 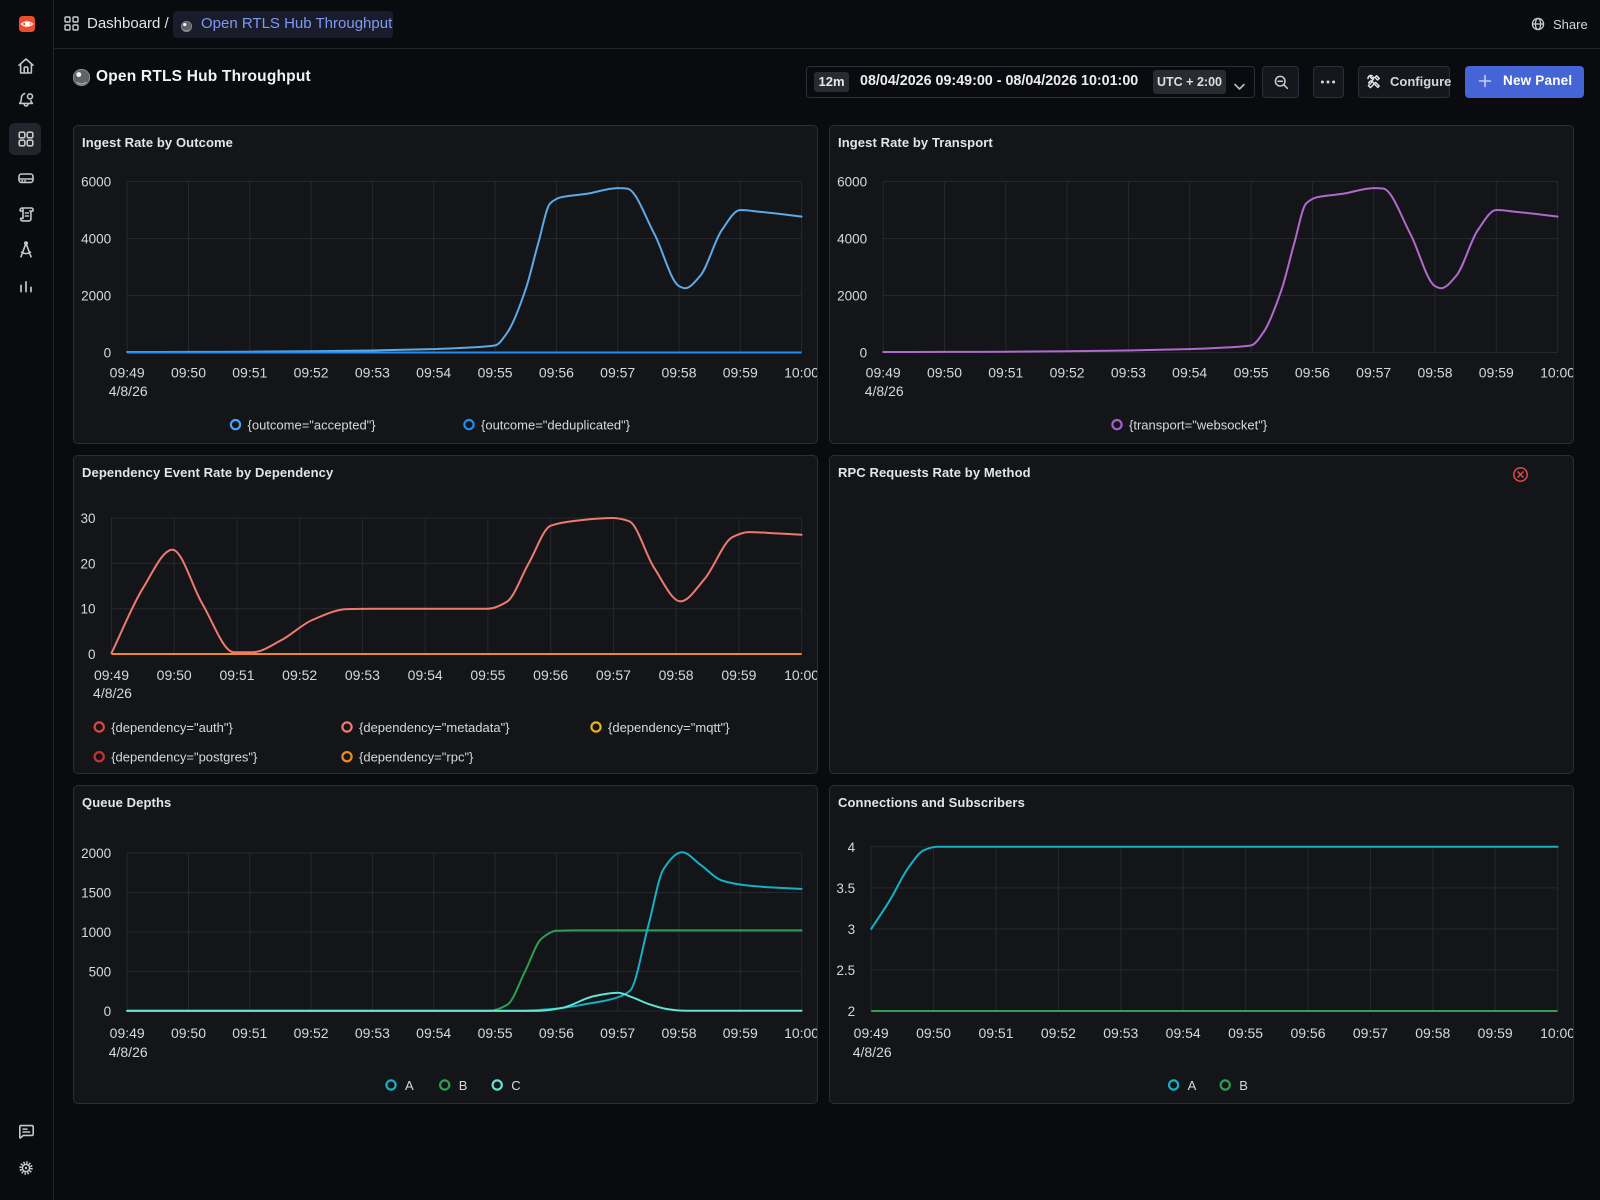 I want to click on svg-text: 10, so click(x=87, y=609).